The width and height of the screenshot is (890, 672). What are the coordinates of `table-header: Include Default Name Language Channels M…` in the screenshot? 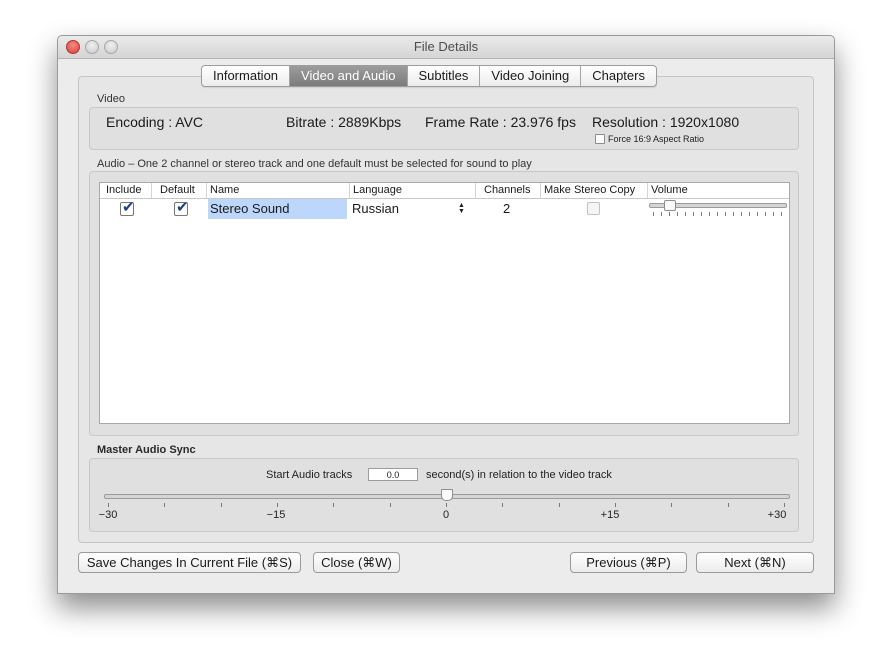 It's located at (444, 191).